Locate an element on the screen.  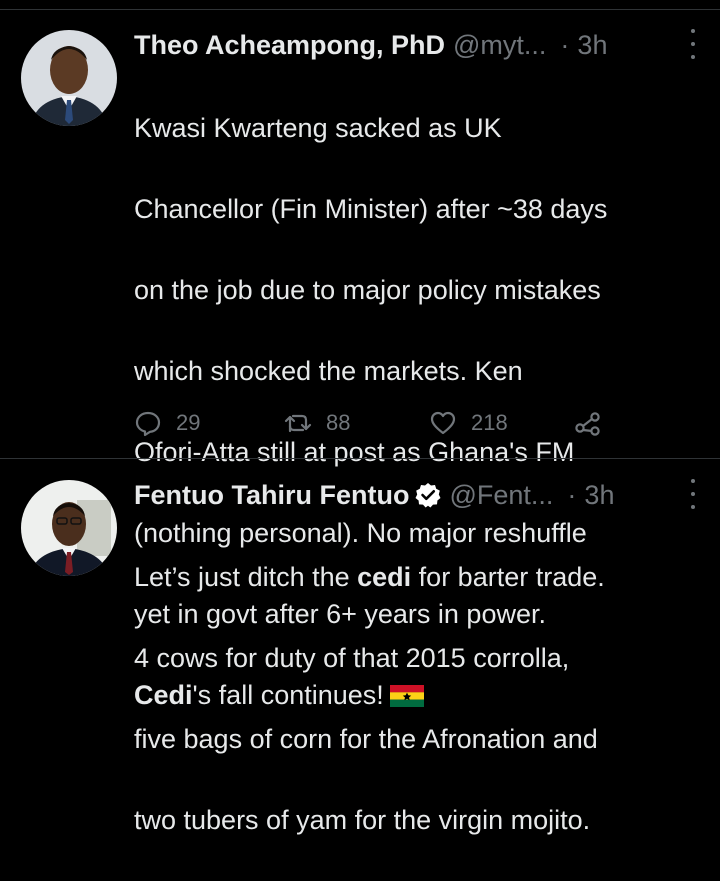
tweet-text-line: Kwasi Kwarteng sacked as UK is located at coordinates (318, 127).